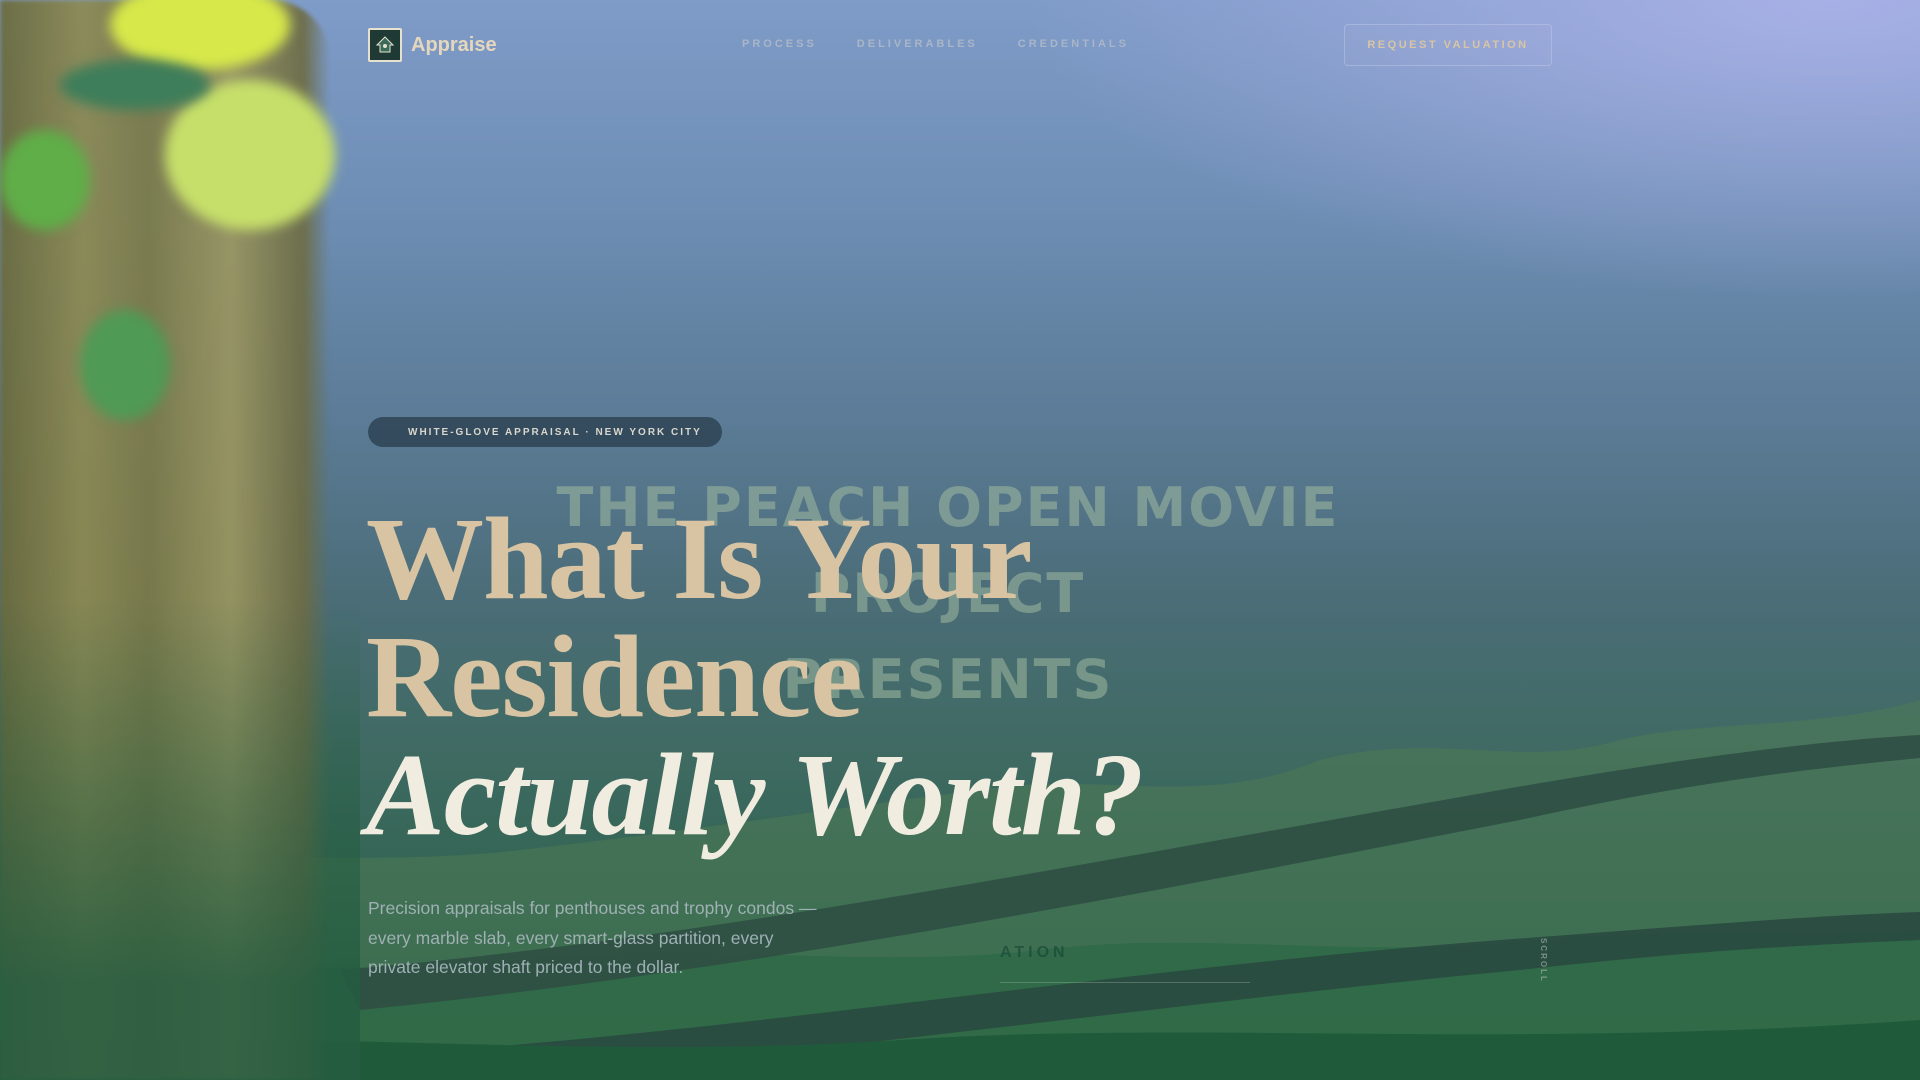 The image size is (1920, 1080). I want to click on scroll-indicator: SCROLL, so click(1543, 960).